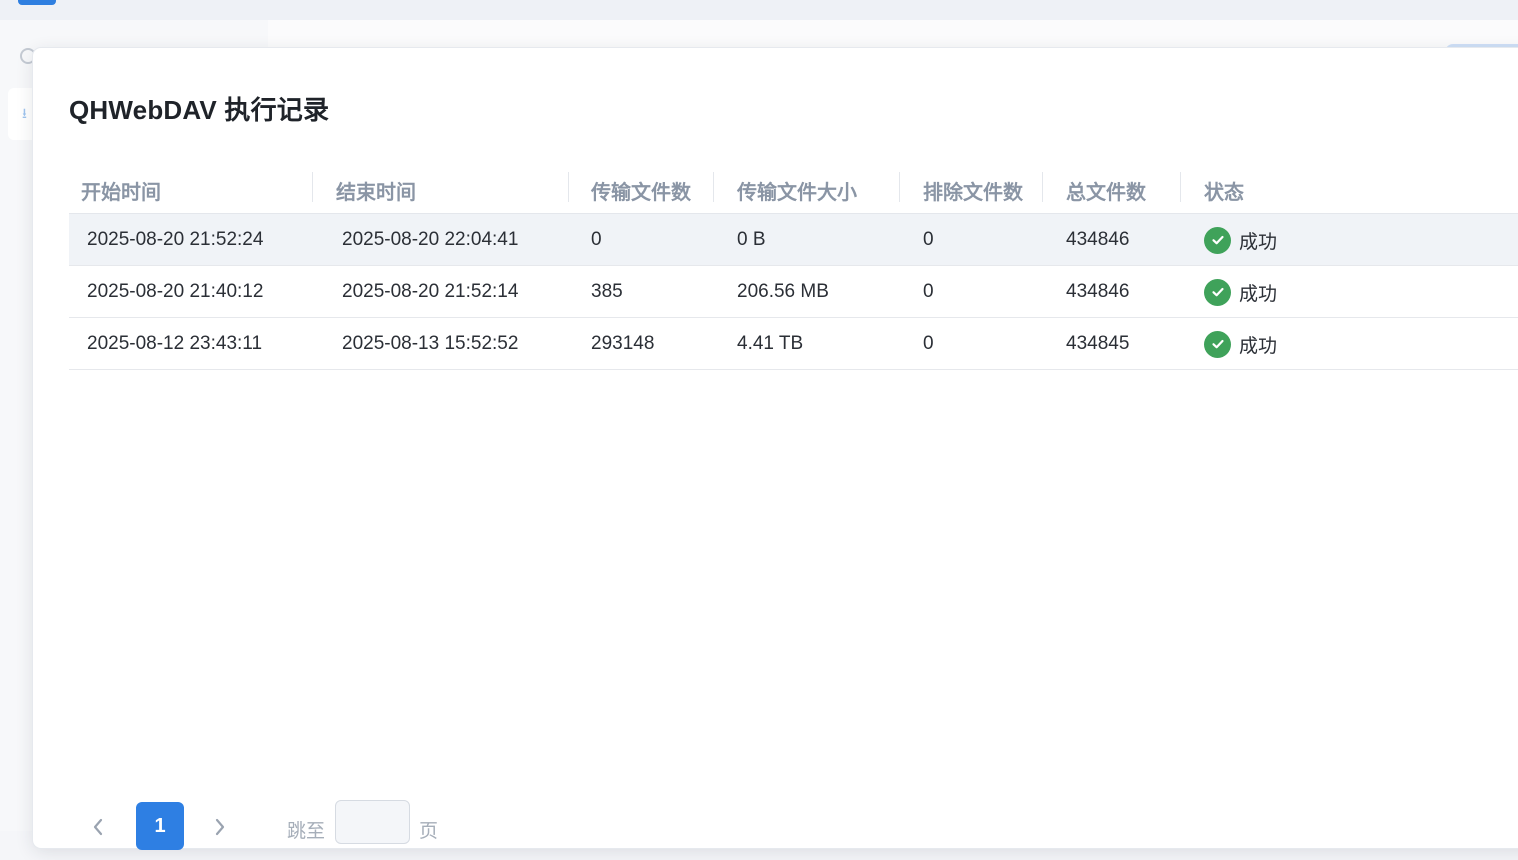 This screenshot has height=860, width=1518. I want to click on pagination: 1 跳至 页, so click(369, 830).